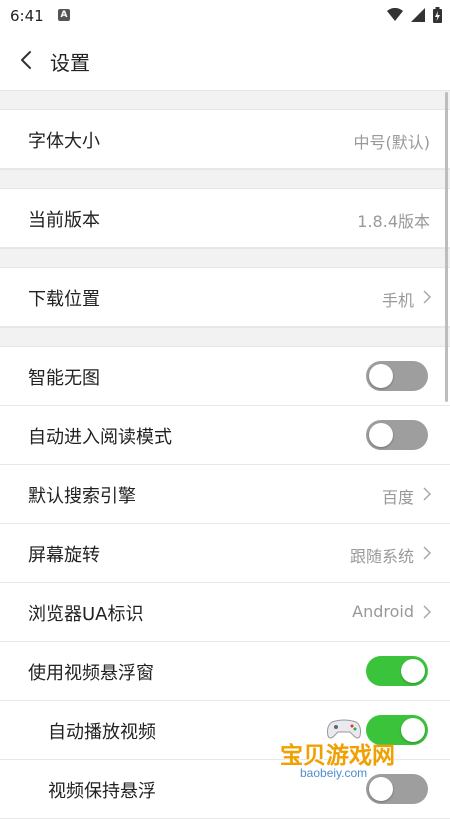 The image size is (450, 819). What do you see at coordinates (397, 300) in the screenshot?
I see `setting-value: 手机` at bounding box center [397, 300].